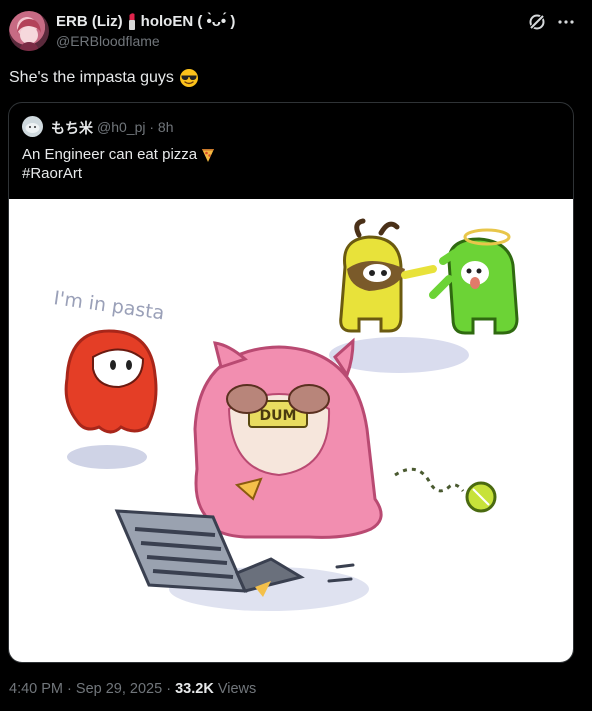 The height and width of the screenshot is (711, 592). I want to click on tweet-text-content: She's the impasta guys, so click(91, 77).